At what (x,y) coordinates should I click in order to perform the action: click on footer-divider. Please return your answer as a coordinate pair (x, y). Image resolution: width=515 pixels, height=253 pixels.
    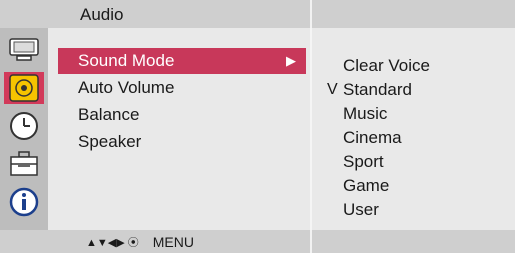
    Looking at the image, I should click on (311, 241).